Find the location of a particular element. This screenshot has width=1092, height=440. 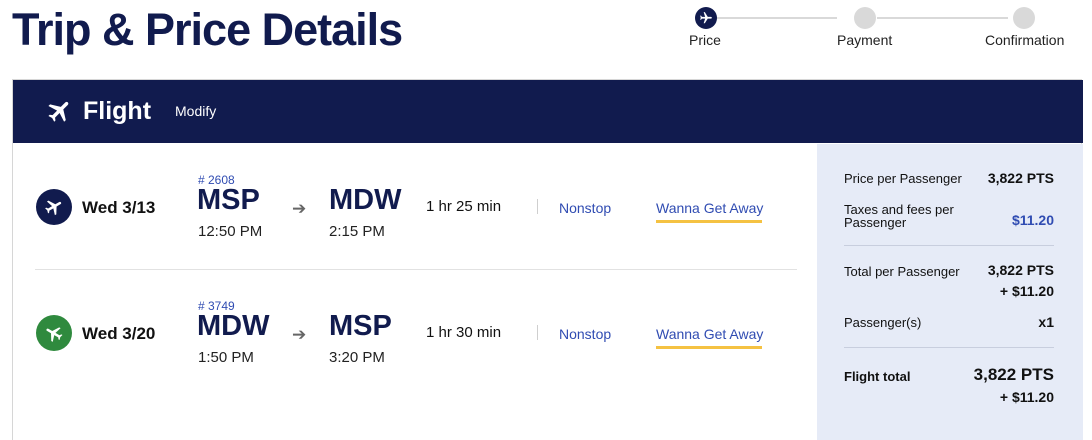

total-per-passenger-value: 3,822 PTS is located at coordinates (1020, 270).